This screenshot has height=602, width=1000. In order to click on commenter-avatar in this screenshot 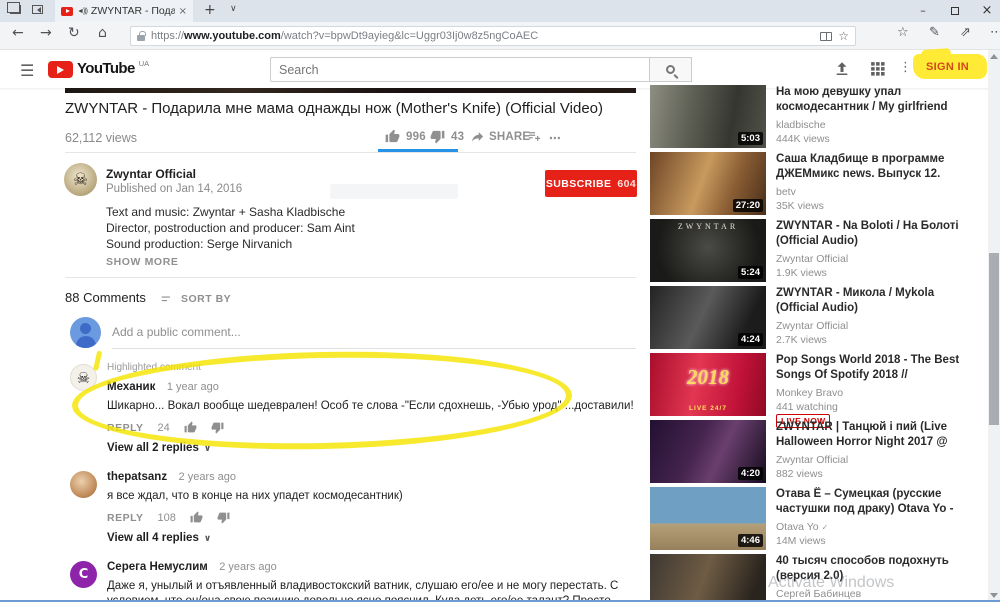, I will do `click(83, 484)`.